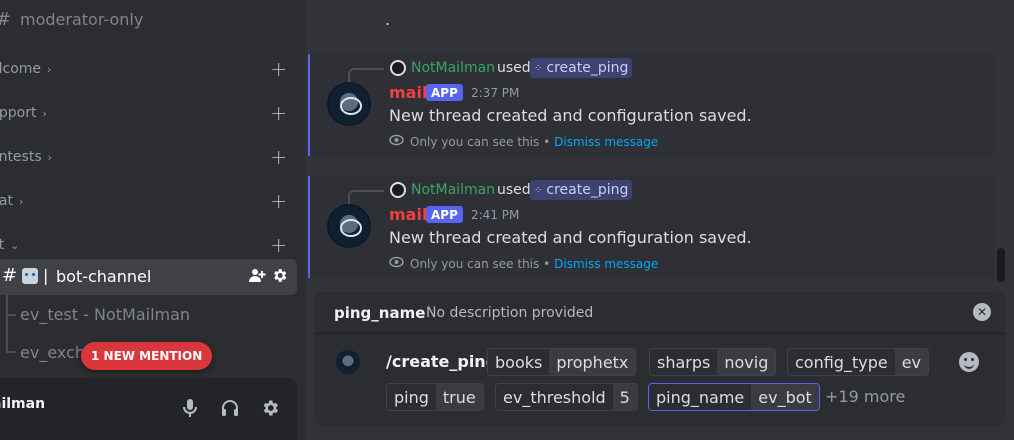 The image size is (1014, 440). What do you see at coordinates (684, 362) in the screenshot?
I see `option-key: sharps` at bounding box center [684, 362].